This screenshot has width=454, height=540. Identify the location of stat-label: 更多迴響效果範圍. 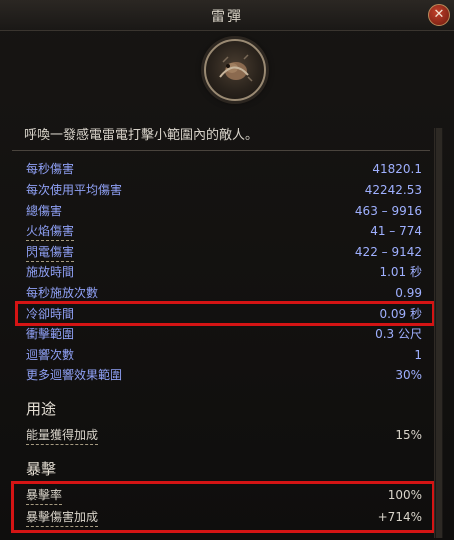
(74, 375).